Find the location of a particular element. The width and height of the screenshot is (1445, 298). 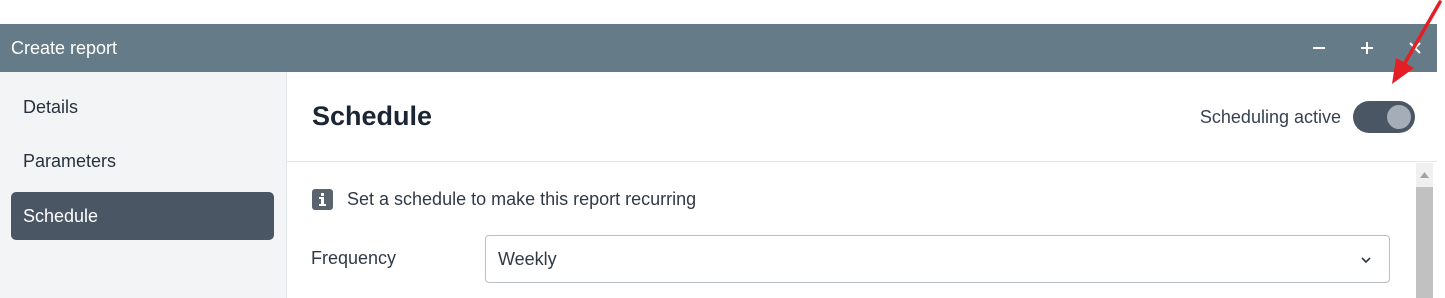

frequency-value: Weekly is located at coordinates (527, 258).